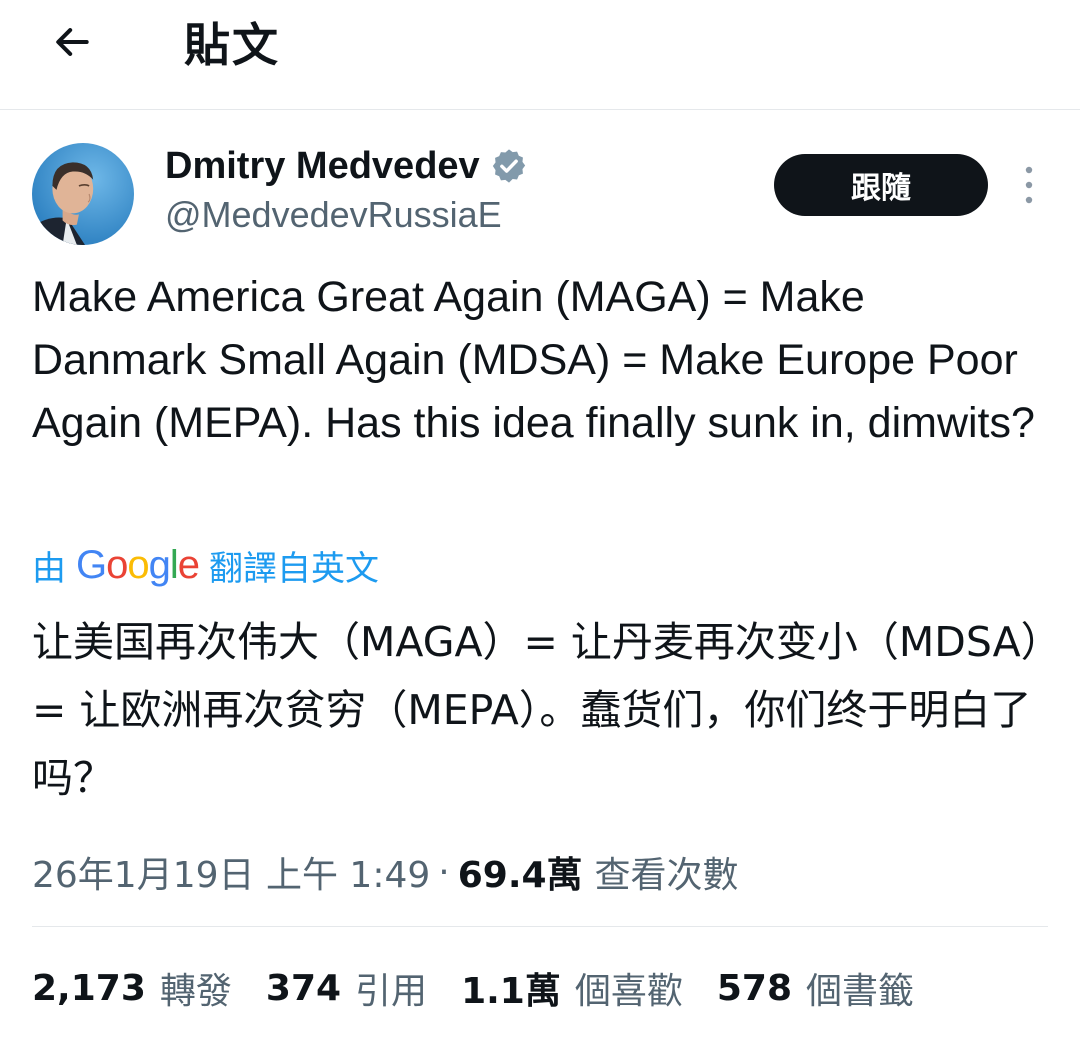 This screenshot has height=1038, width=1080. Describe the element at coordinates (754, 988) in the screenshot. I see `bookmark-count: 578` at that location.